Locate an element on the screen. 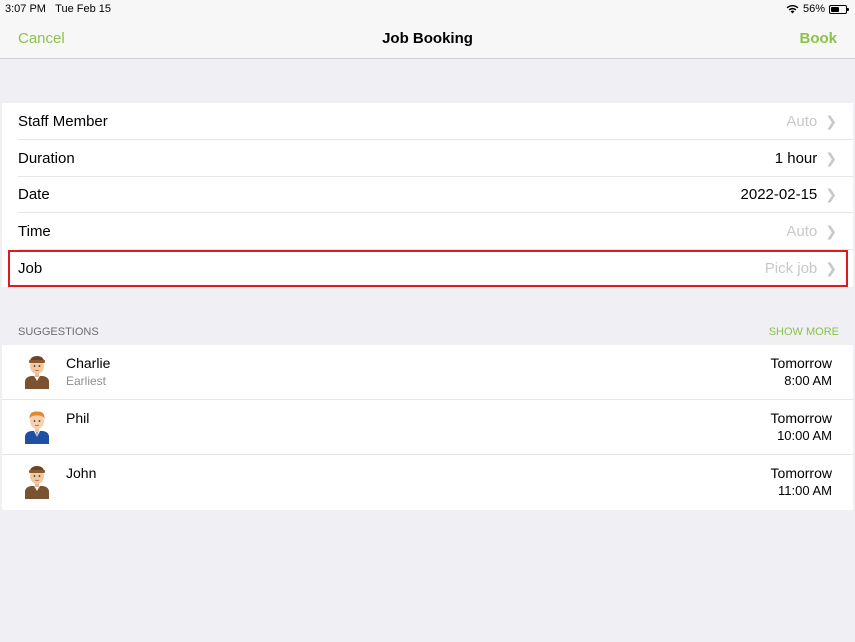 The width and height of the screenshot is (855, 642). form-row-value: 1 hour is located at coordinates (796, 158).